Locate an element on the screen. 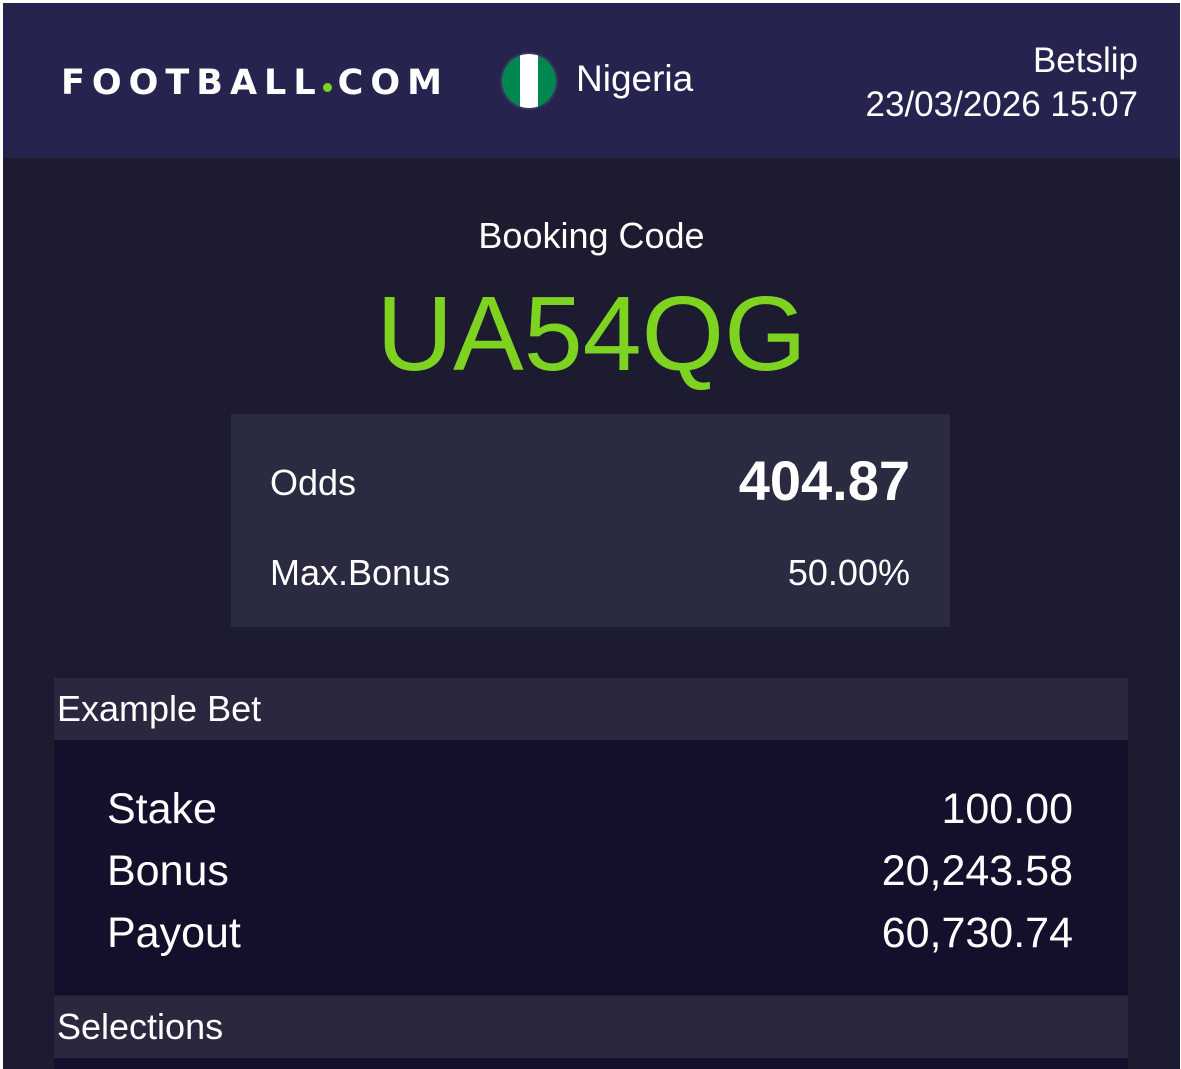 The height and width of the screenshot is (1069, 1181). football-com-logo: FOOTBALL COM is located at coordinates (255, 83).